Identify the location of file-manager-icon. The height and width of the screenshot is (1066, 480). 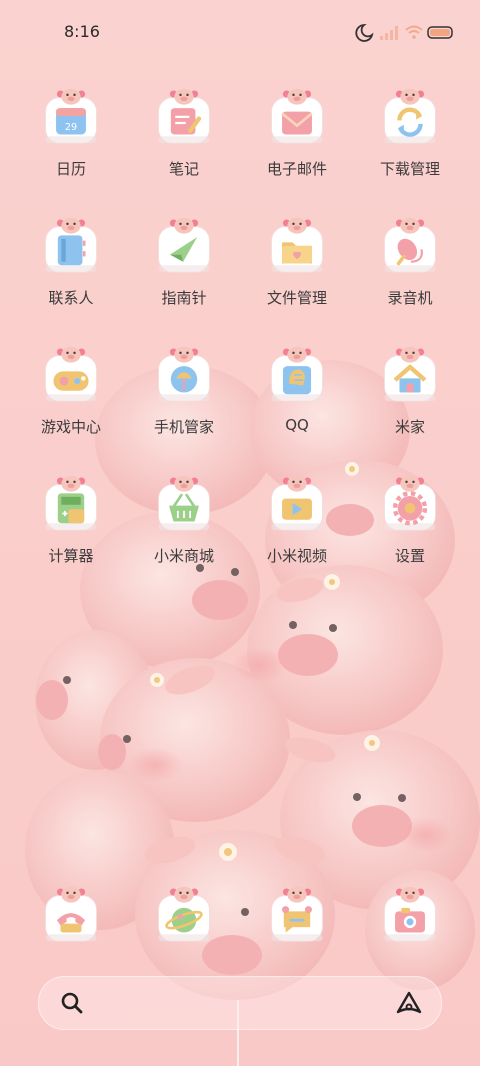
(297, 245).